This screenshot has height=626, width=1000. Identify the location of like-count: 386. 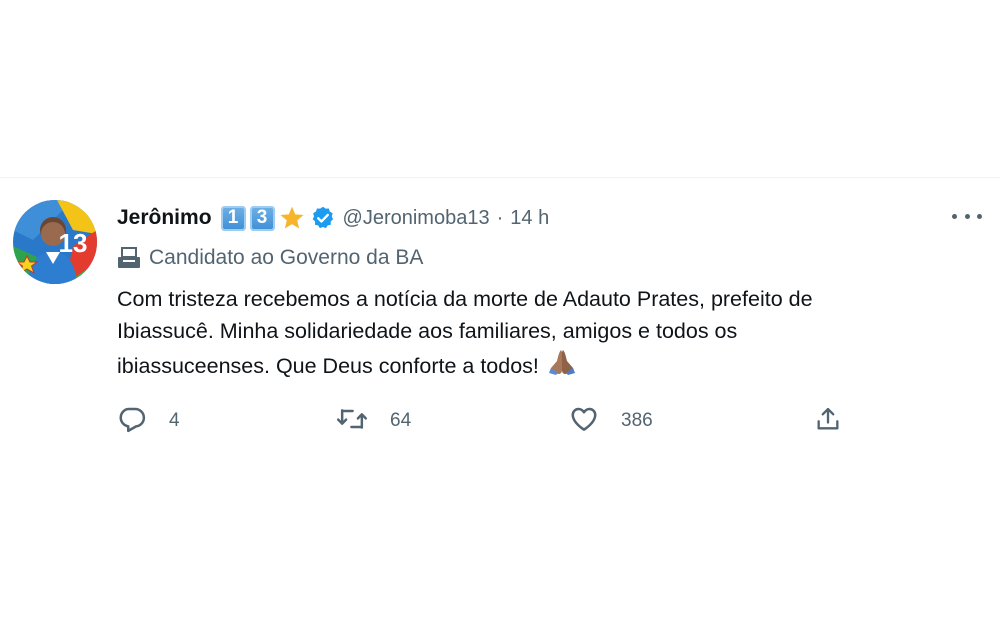
(637, 420).